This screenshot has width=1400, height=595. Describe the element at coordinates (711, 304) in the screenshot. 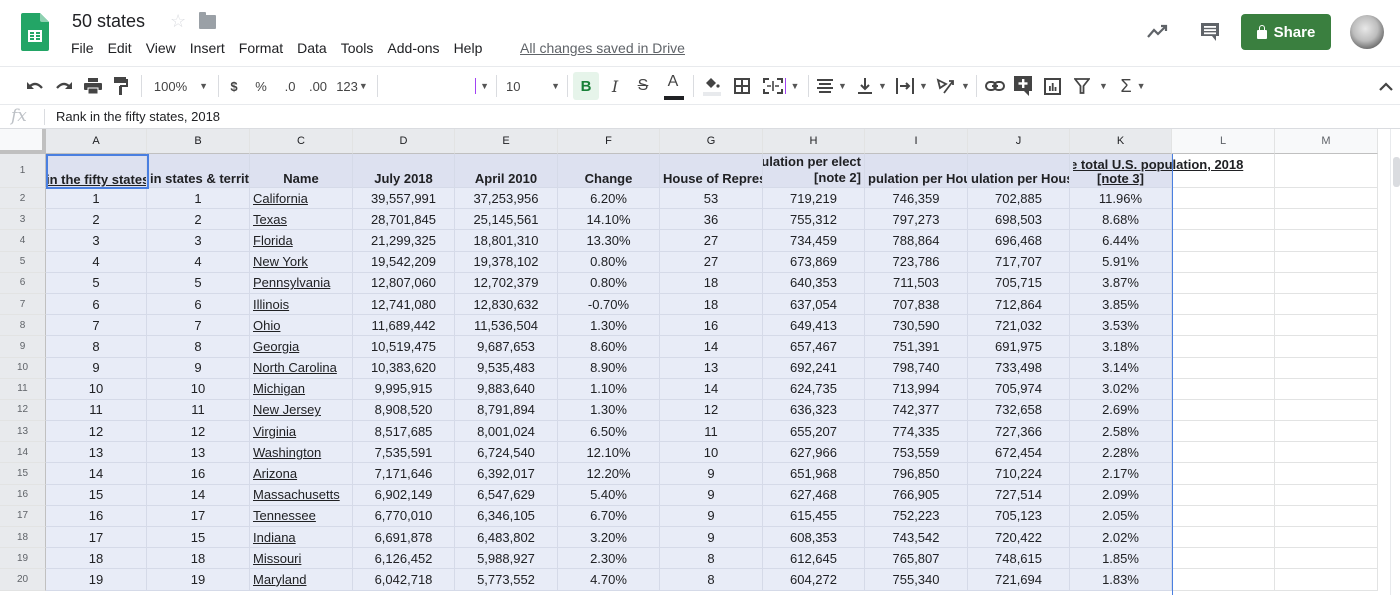

I see `cell: 18` at that location.